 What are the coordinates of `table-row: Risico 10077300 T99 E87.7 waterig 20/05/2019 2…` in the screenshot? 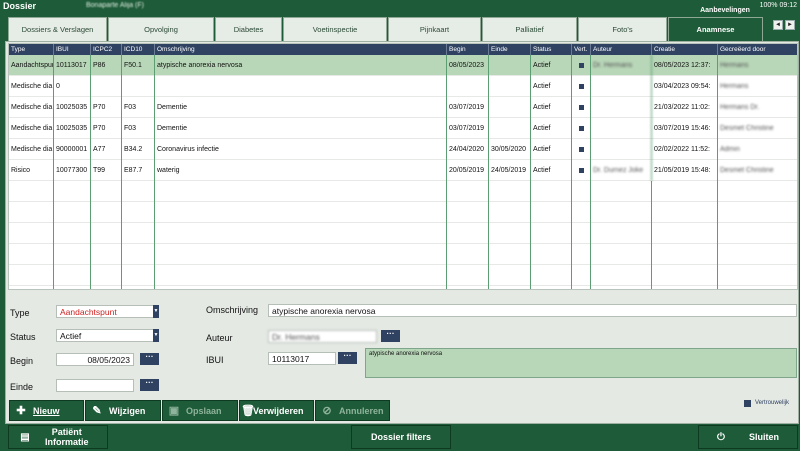 It's located at (403, 170).